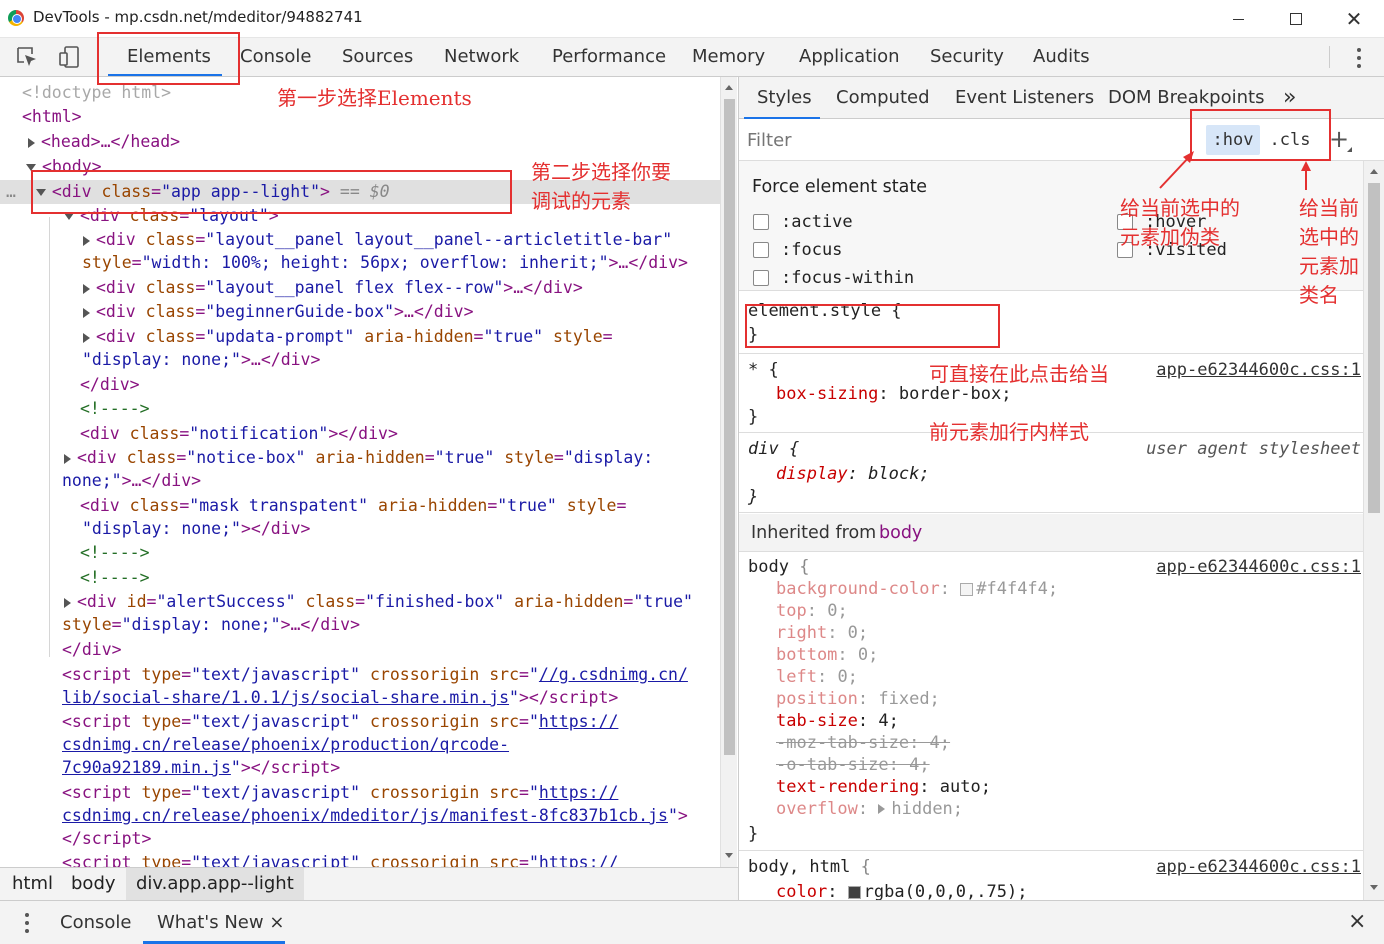 The image size is (1384, 944). What do you see at coordinates (1357, 922) in the screenshot?
I see `close-drawer-icon: ×` at bounding box center [1357, 922].